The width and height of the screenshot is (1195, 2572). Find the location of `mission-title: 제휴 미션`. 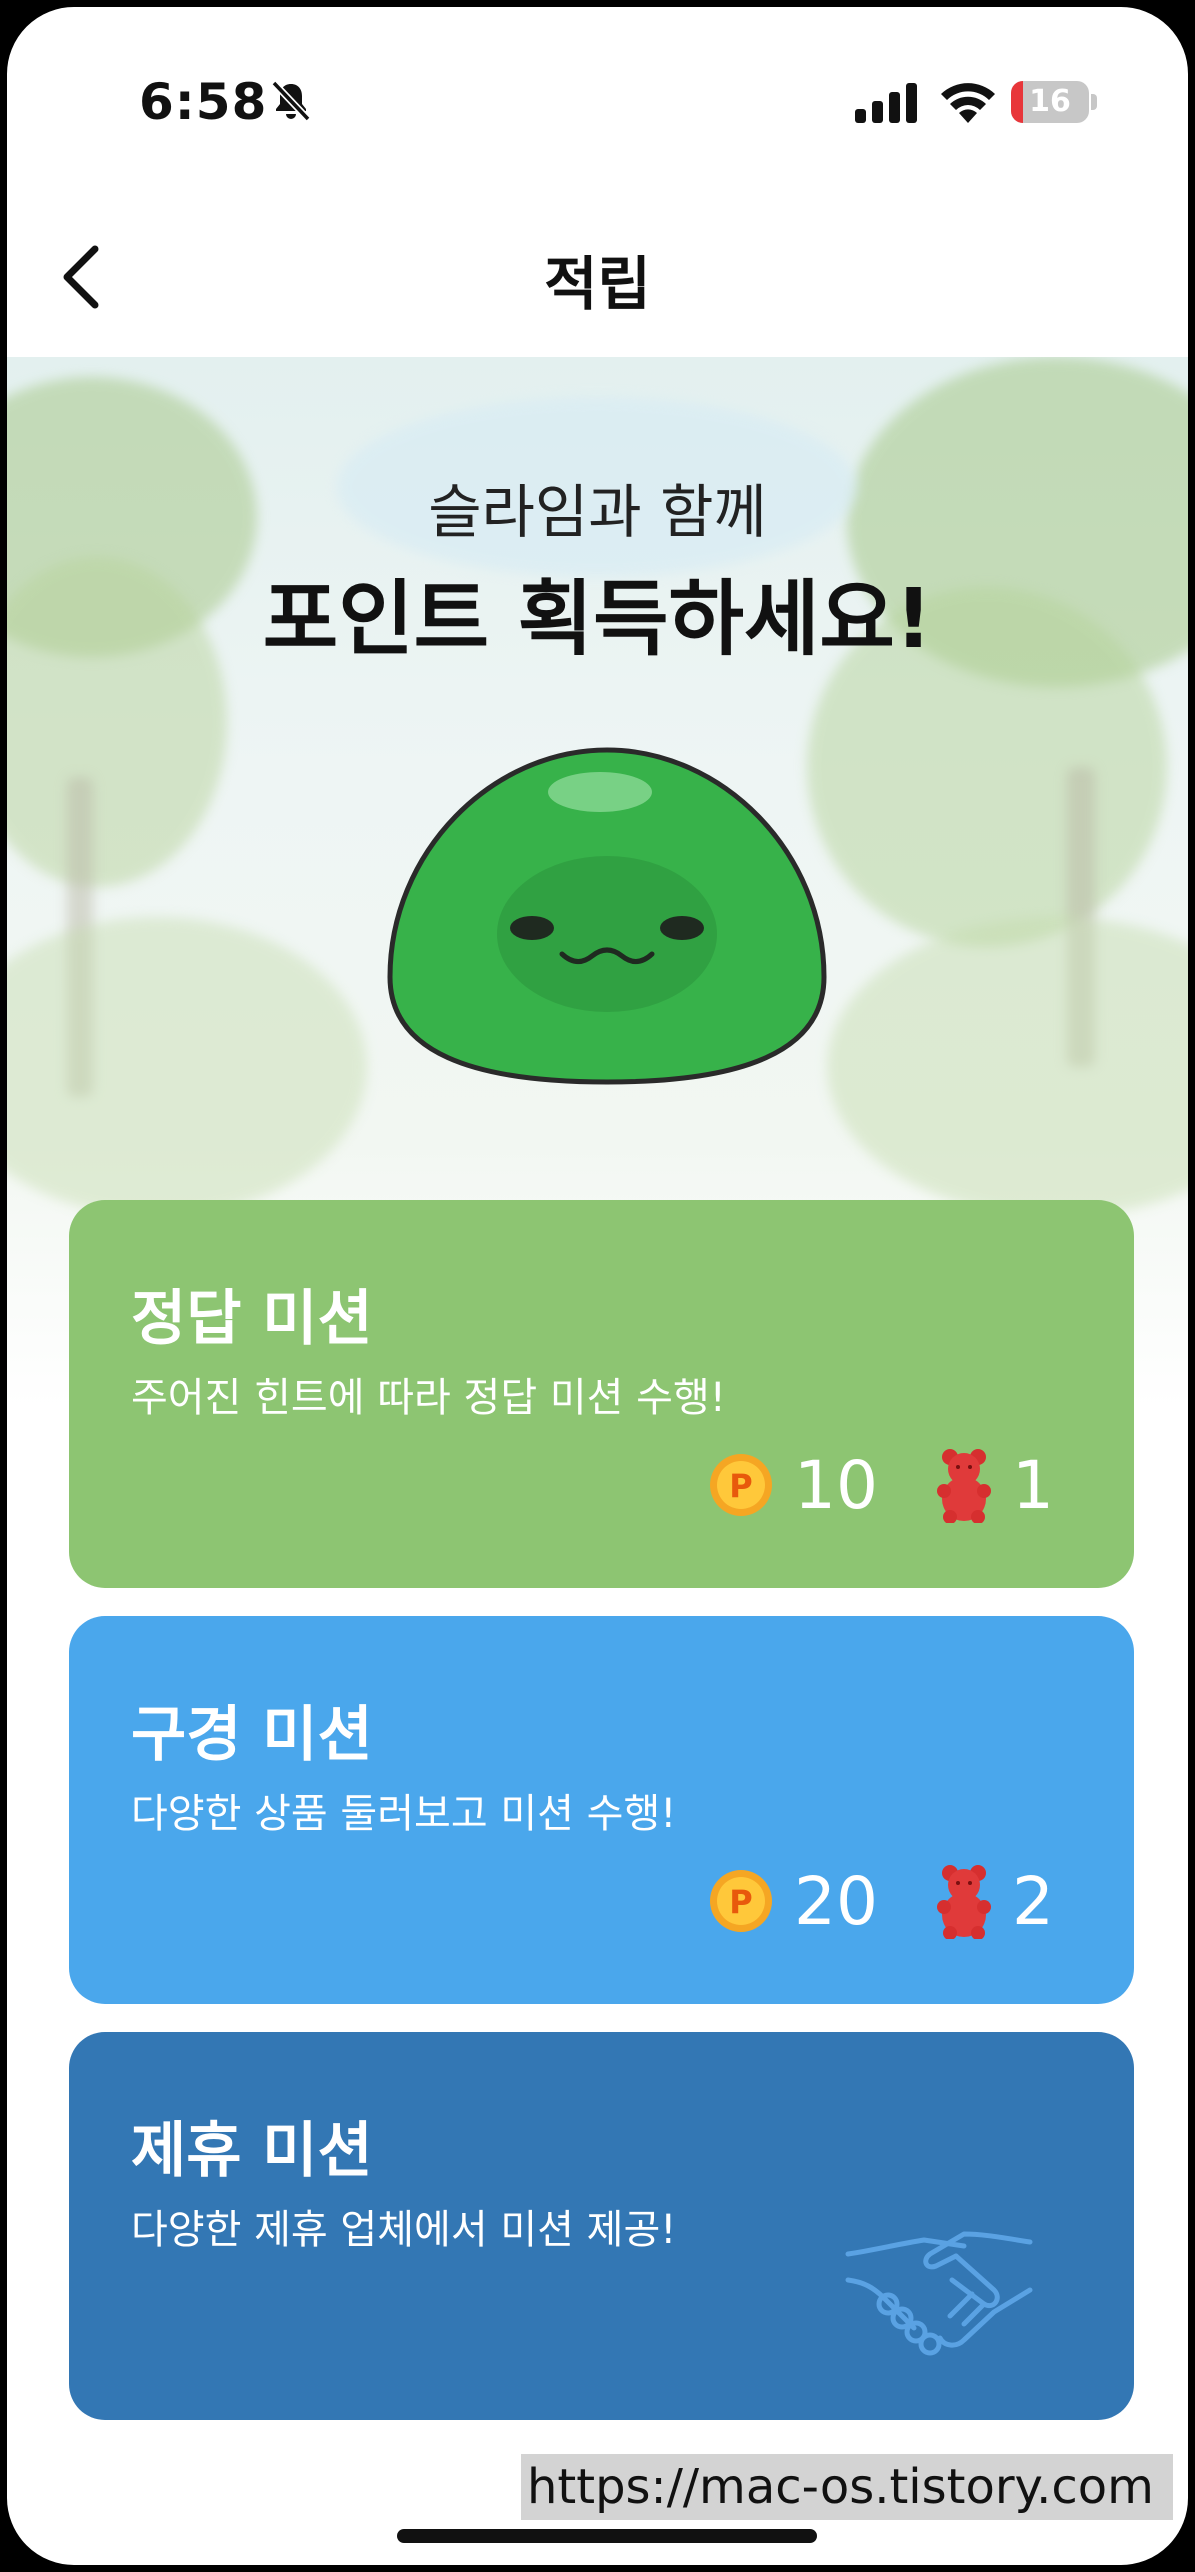

mission-title: 제휴 미션 is located at coordinates (252, 2151).